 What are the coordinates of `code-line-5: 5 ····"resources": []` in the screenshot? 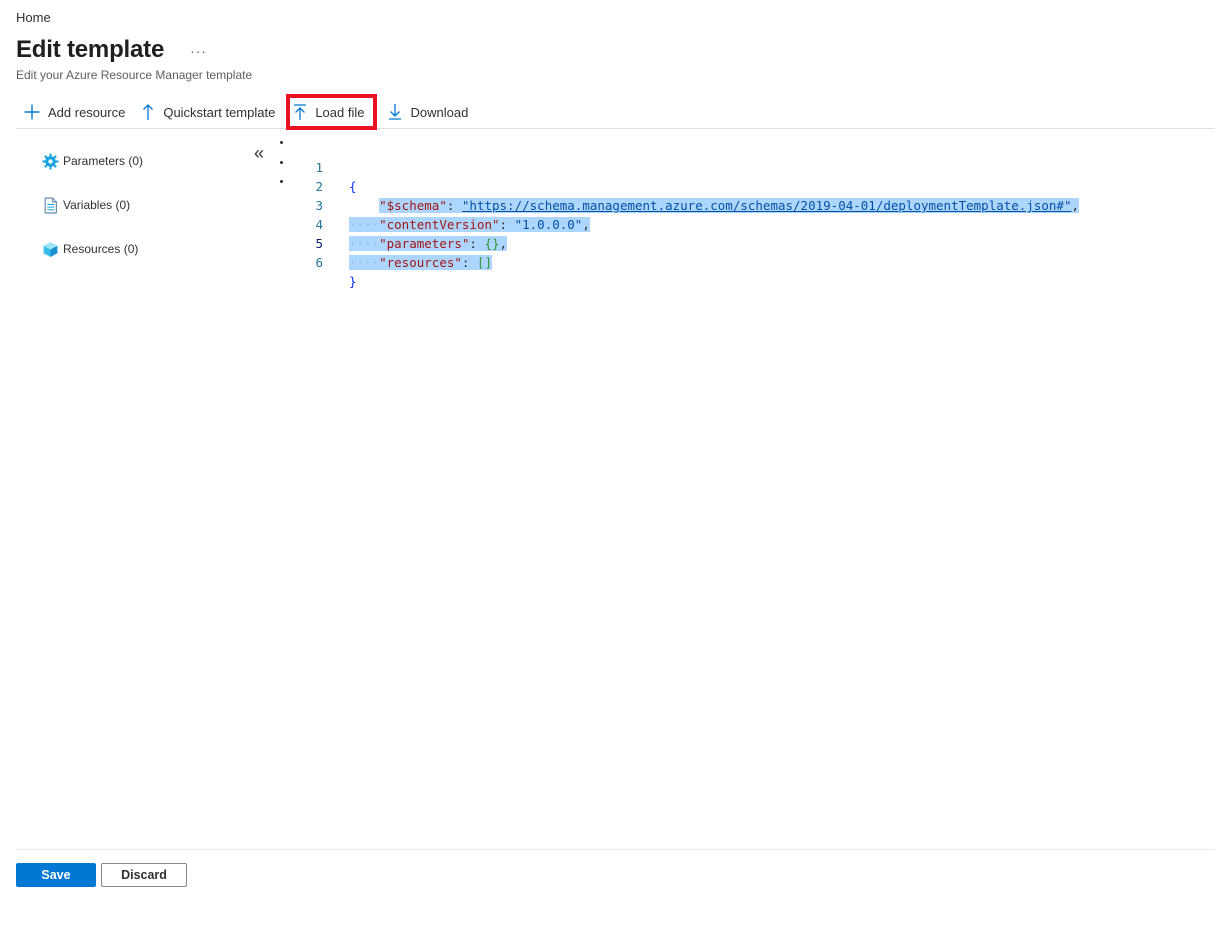 It's located at (746, 242).